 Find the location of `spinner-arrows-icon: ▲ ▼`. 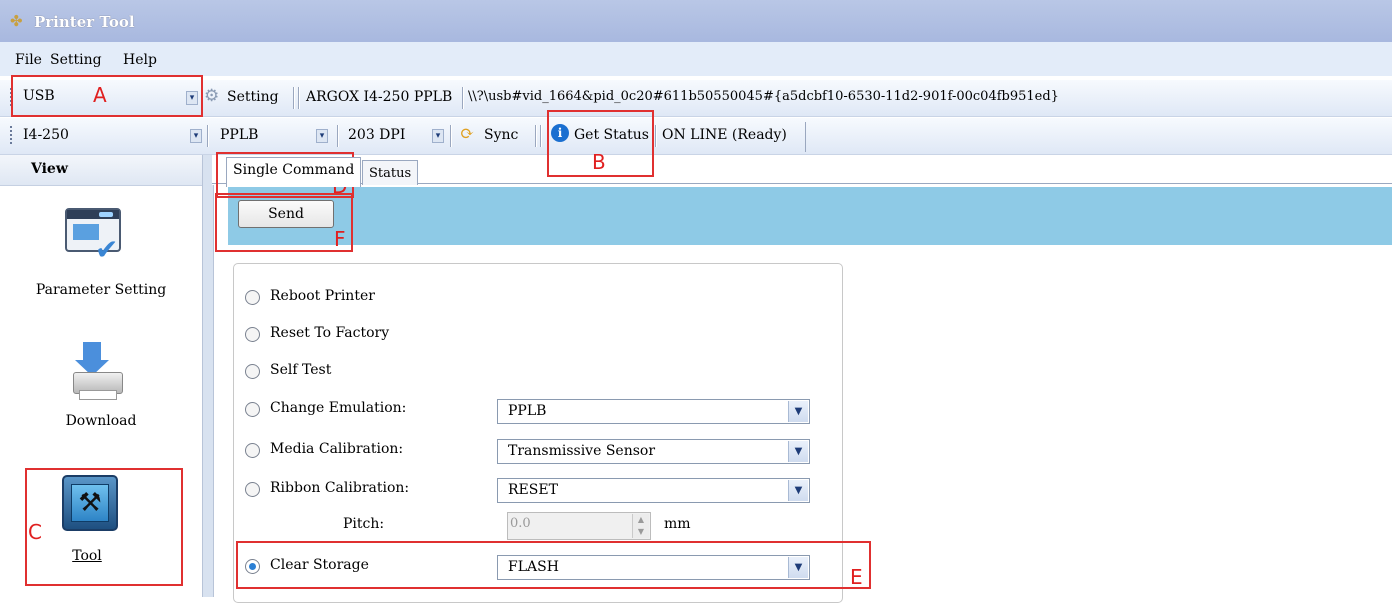

spinner-arrows-icon: ▲ ▼ is located at coordinates (640, 526).